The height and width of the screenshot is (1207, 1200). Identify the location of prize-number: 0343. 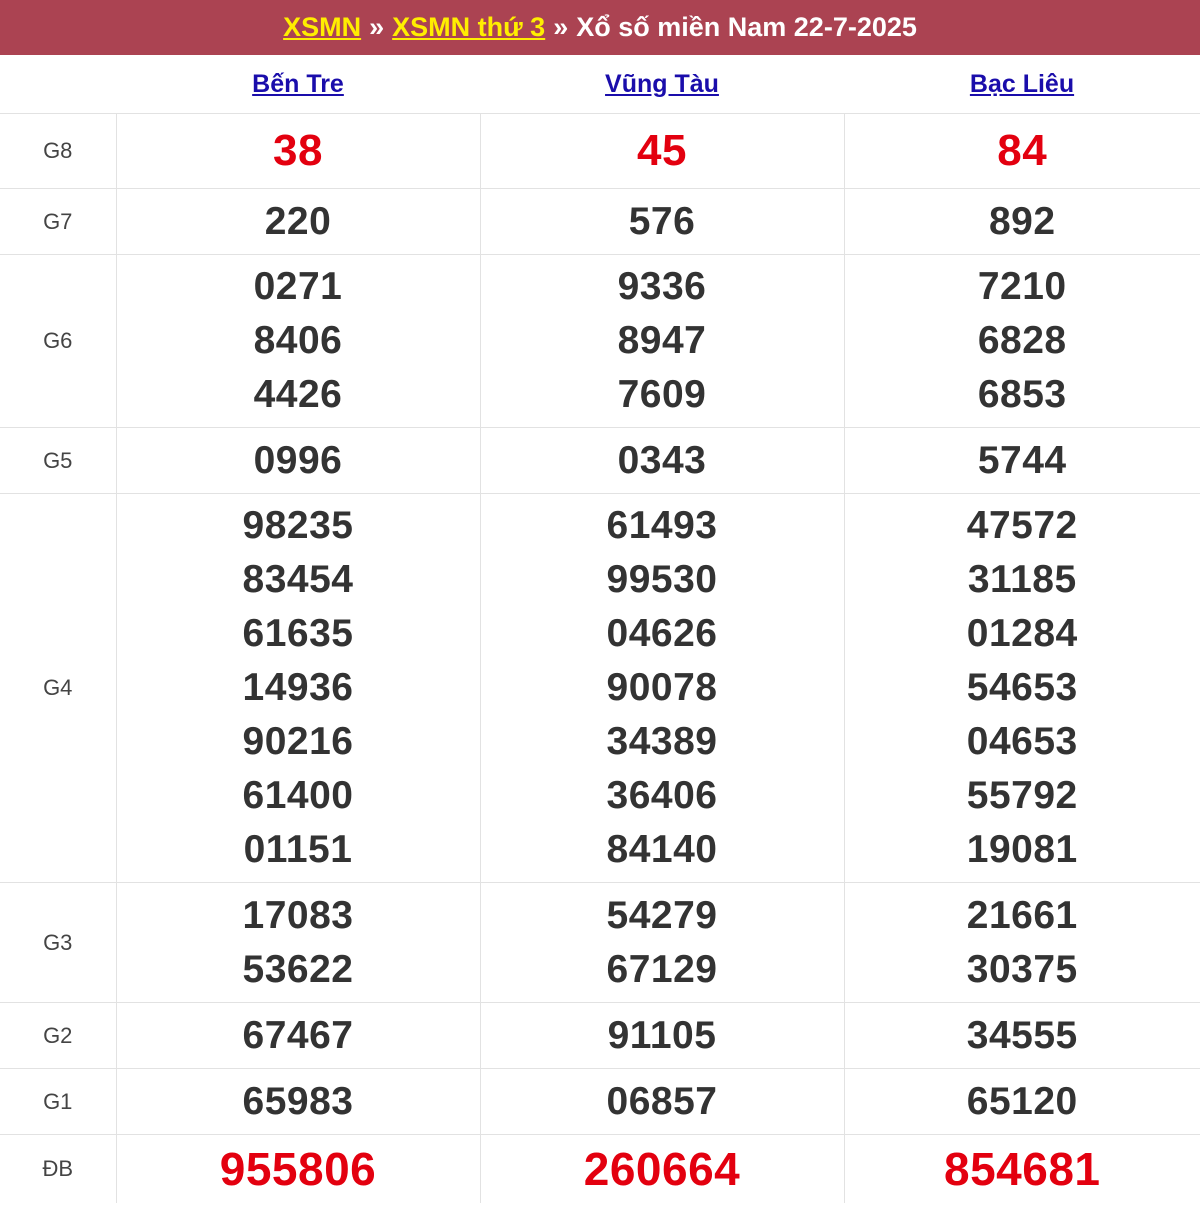
(662, 460).